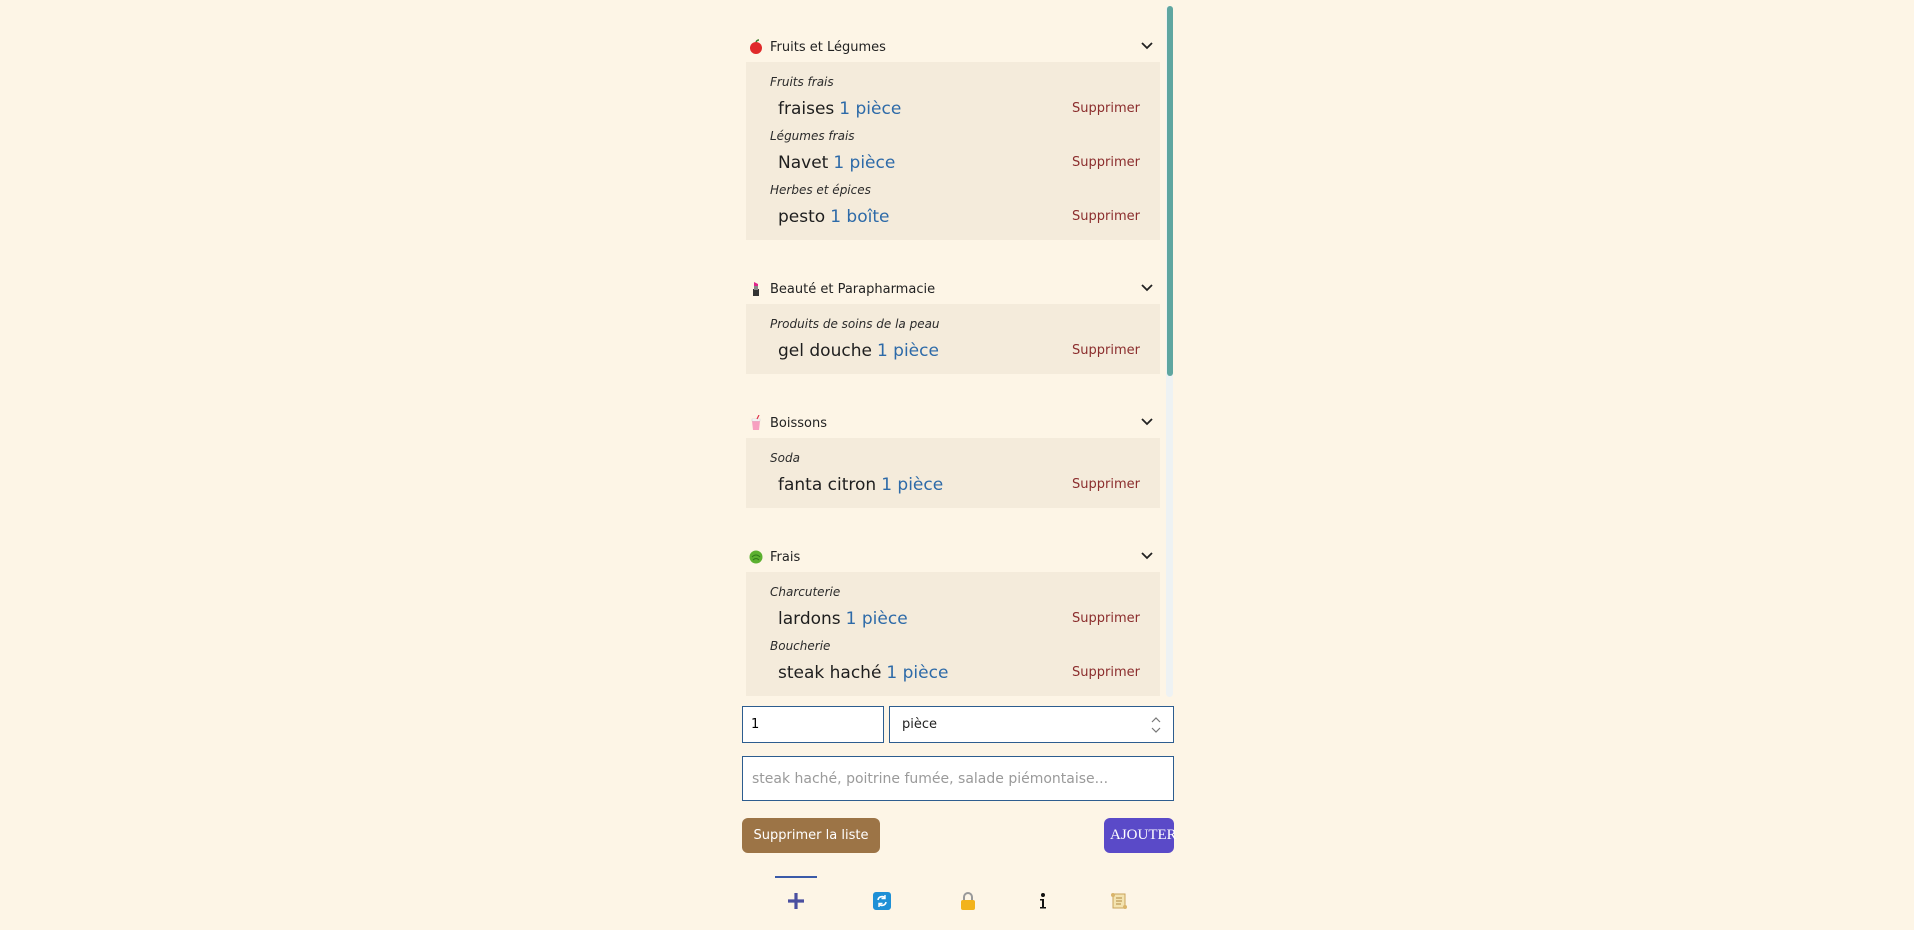 The height and width of the screenshot is (930, 1914). I want to click on list-item: fanta citron 1 pièce Supprimer, so click(953, 485).